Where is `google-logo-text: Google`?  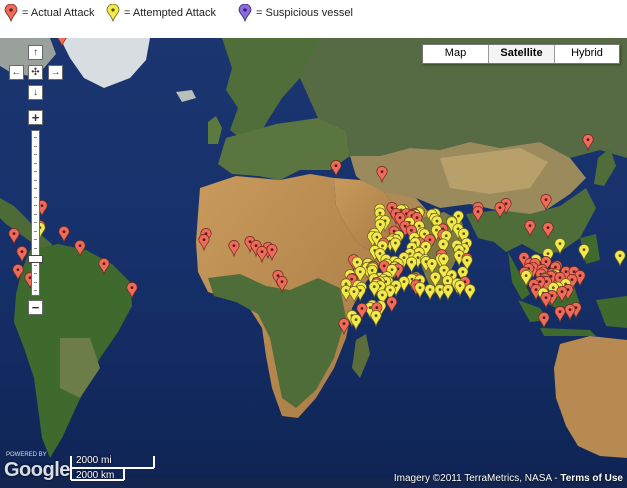
google-logo-text: Google is located at coordinates (37, 470).